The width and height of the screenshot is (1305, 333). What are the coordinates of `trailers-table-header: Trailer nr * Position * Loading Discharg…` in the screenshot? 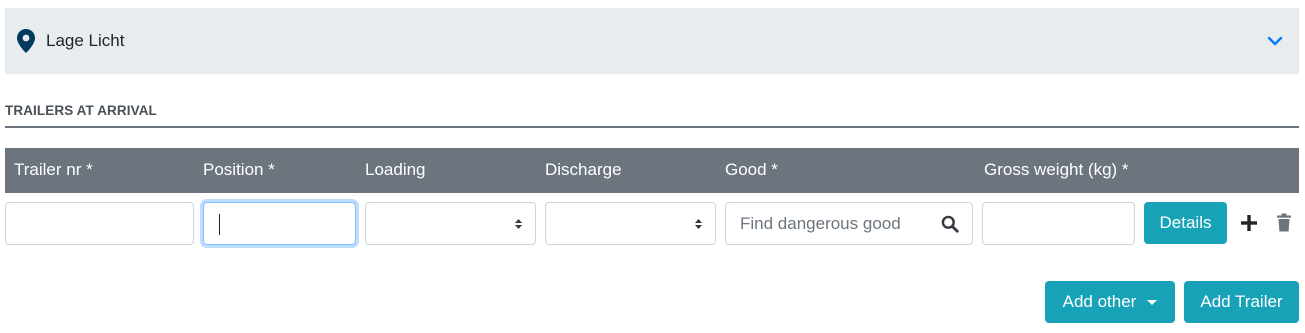 It's located at (652, 170).